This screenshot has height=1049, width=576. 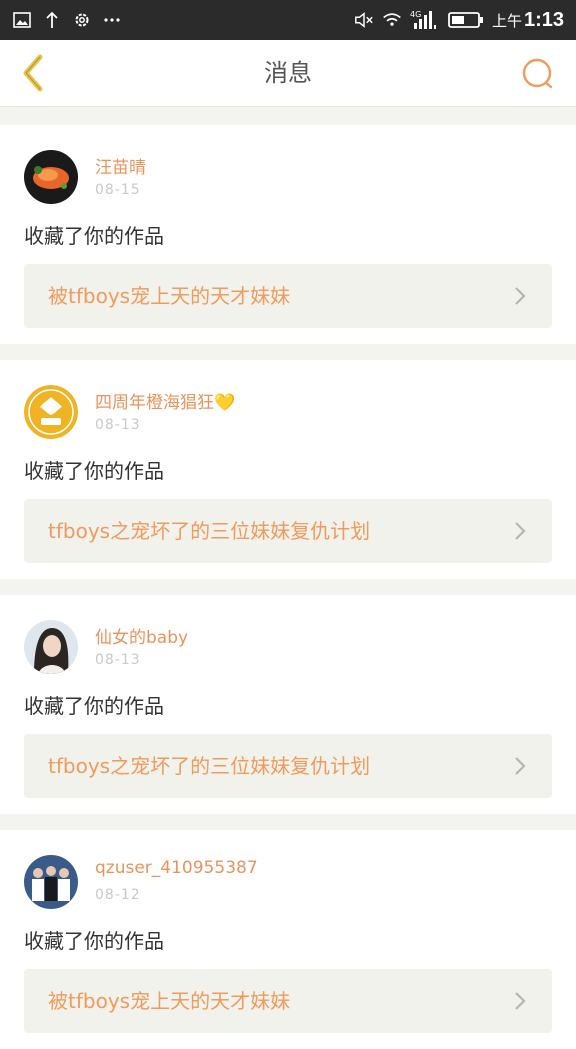 I want to click on header-bar: 消息, so click(x=288, y=73).